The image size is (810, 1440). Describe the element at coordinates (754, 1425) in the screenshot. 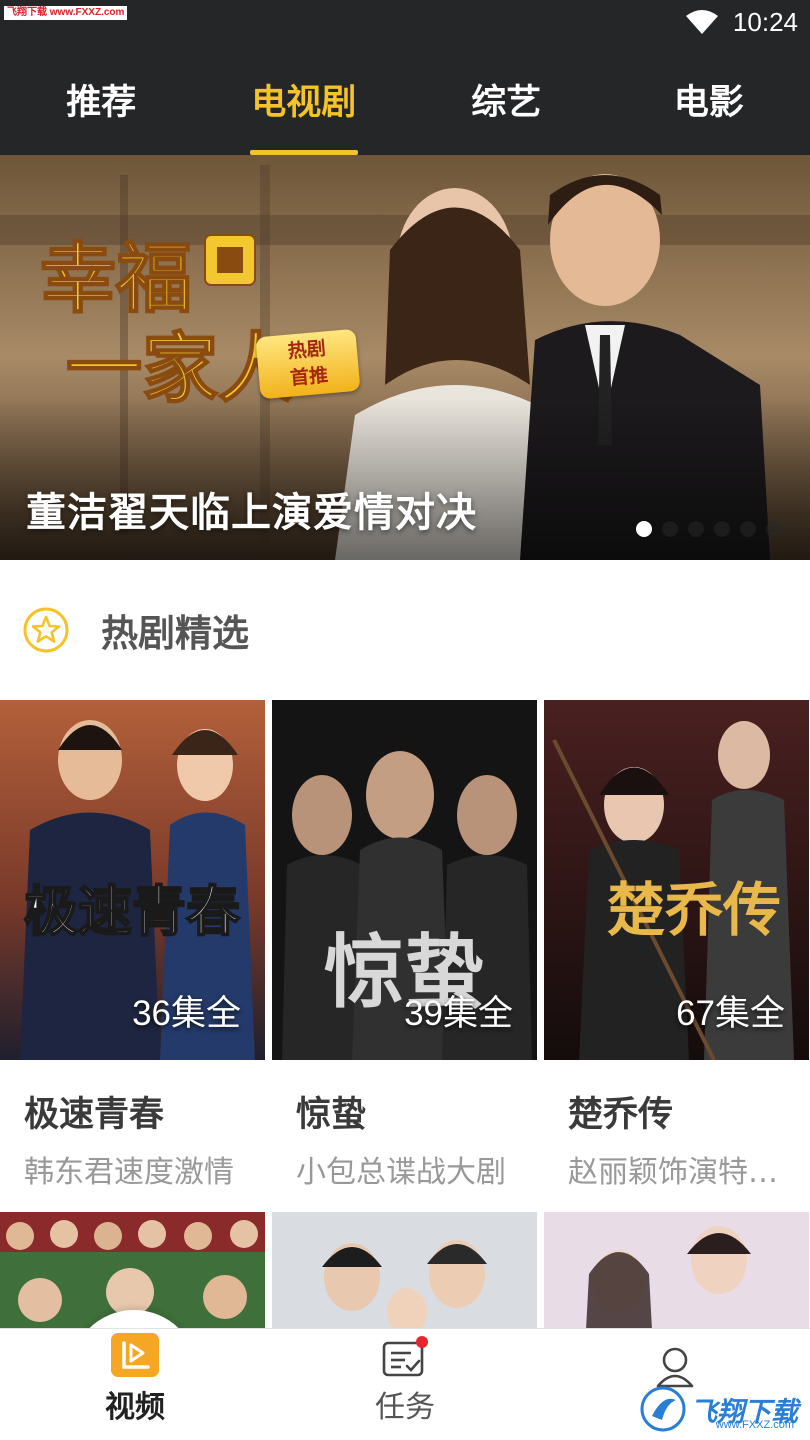

I see `brand-url: www.FXXZ.com` at that location.